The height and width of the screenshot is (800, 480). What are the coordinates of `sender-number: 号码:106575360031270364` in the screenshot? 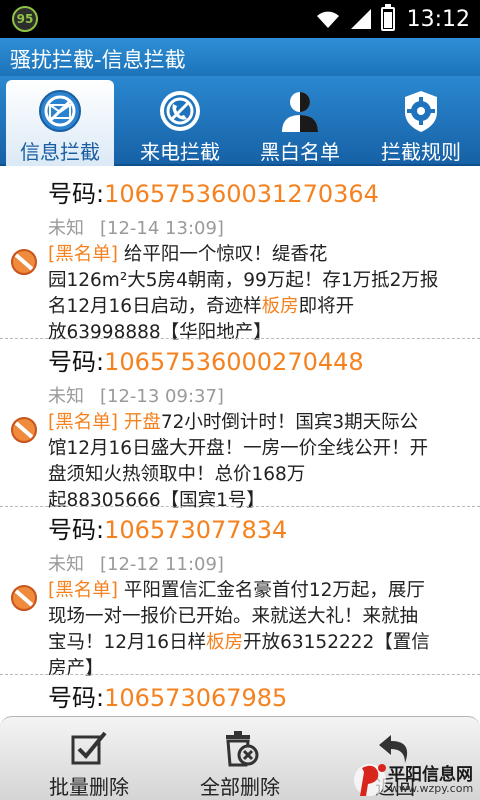 It's located at (213, 191).